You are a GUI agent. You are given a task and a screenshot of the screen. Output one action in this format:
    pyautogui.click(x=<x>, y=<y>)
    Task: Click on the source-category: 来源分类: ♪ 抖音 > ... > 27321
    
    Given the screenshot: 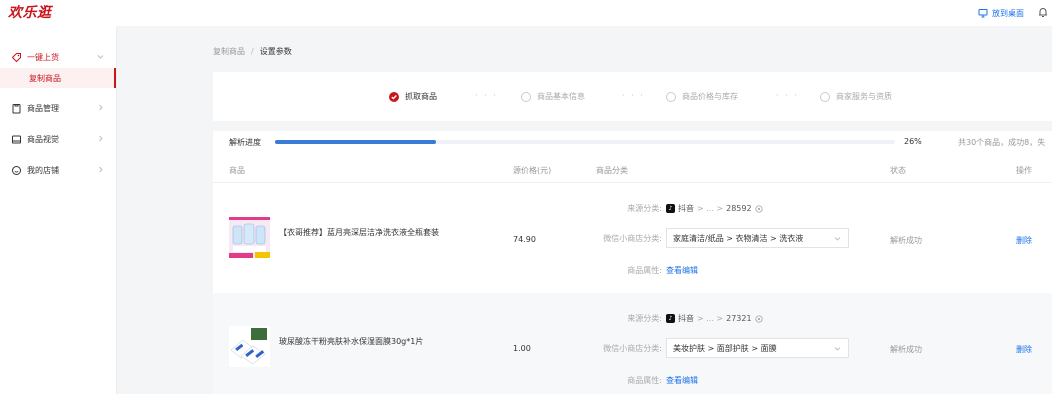 What is the action you would take?
    pyautogui.click(x=679, y=318)
    